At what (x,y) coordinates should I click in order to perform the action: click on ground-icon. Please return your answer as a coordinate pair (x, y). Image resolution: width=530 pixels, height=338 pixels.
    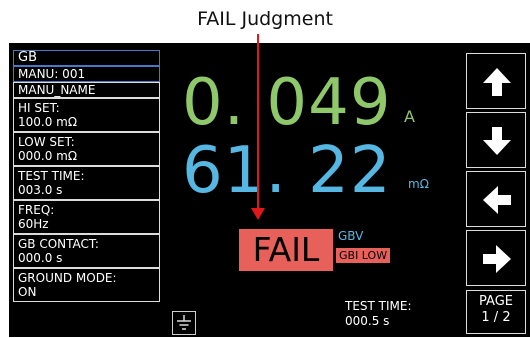
    Looking at the image, I should click on (184, 323).